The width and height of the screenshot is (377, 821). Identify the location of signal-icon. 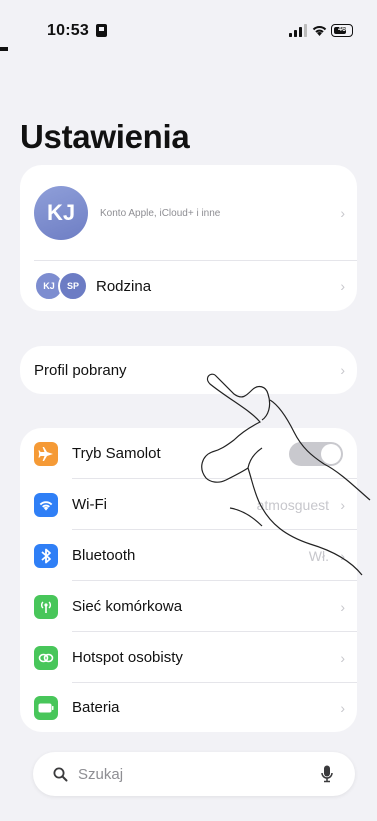
(298, 30).